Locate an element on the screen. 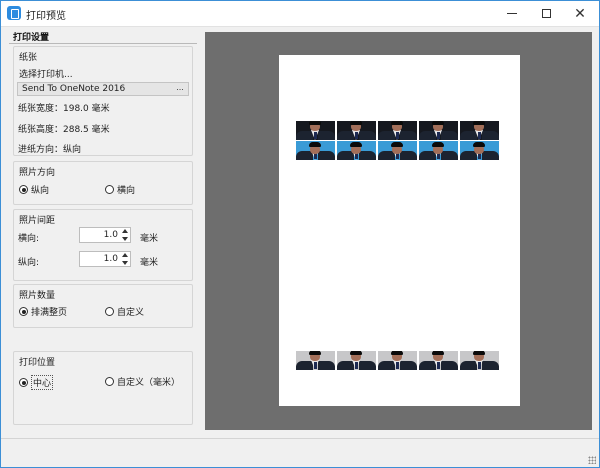 The height and width of the screenshot is (468, 600). title-bar: 打印预览 ✕ is located at coordinates (300, 14).